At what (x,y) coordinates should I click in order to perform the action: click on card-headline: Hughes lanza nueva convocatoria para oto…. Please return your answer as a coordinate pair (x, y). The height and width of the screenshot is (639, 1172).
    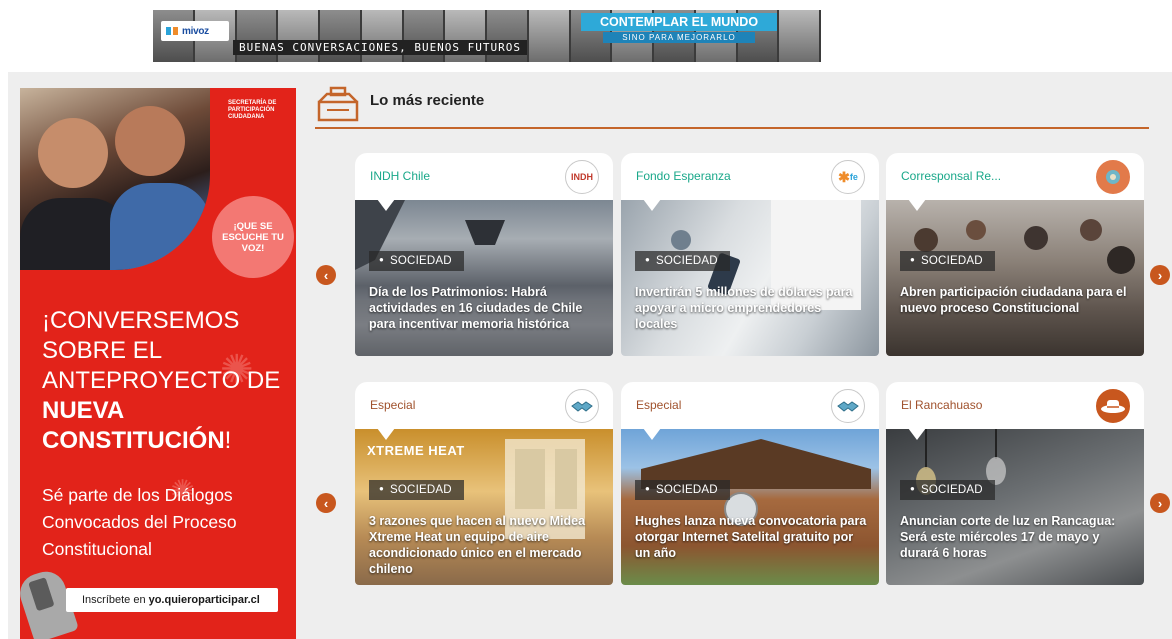
    Looking at the image, I should click on (751, 537).